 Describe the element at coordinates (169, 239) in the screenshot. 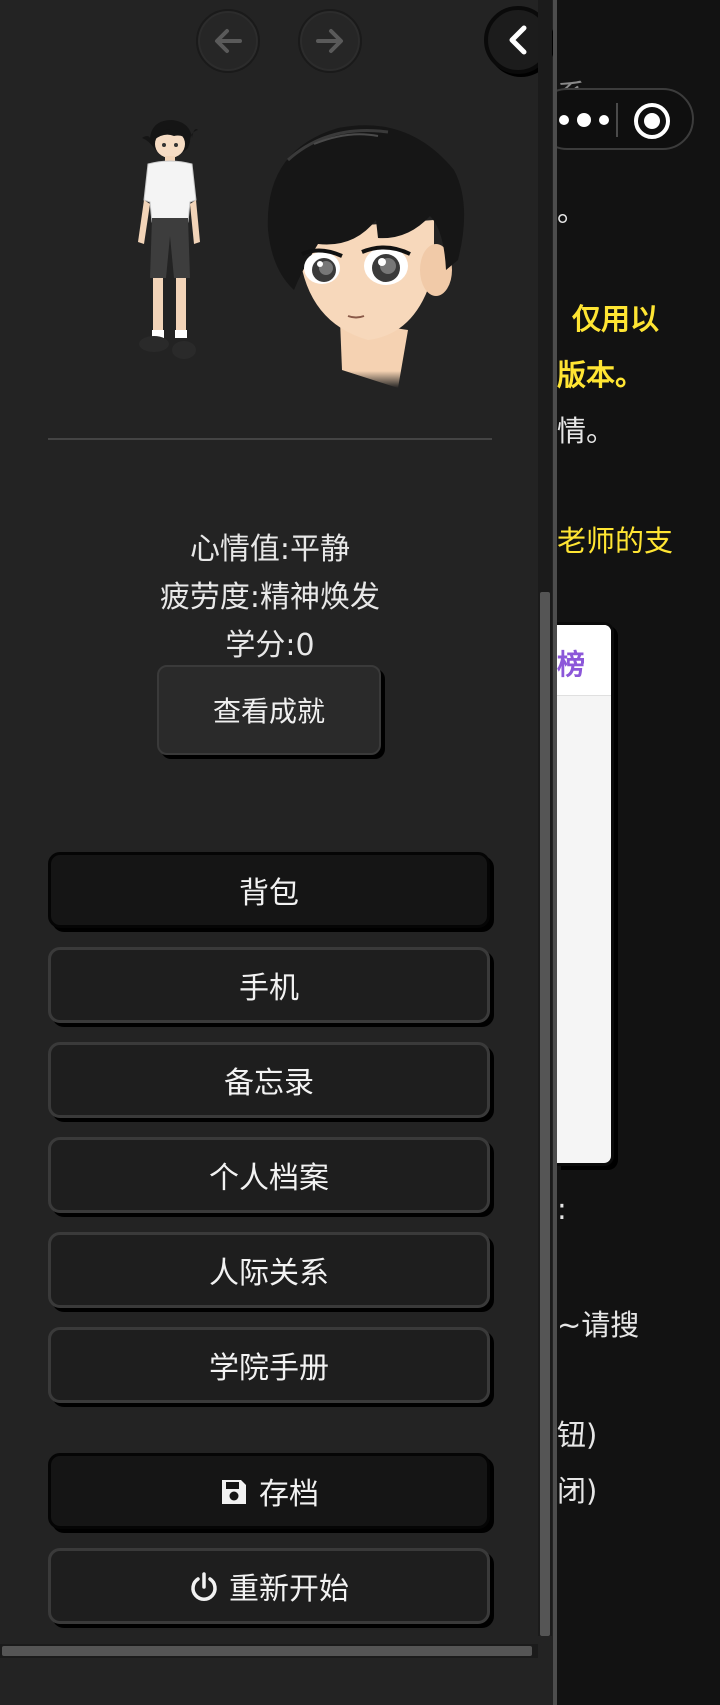

I see `character-full-body-image` at that location.